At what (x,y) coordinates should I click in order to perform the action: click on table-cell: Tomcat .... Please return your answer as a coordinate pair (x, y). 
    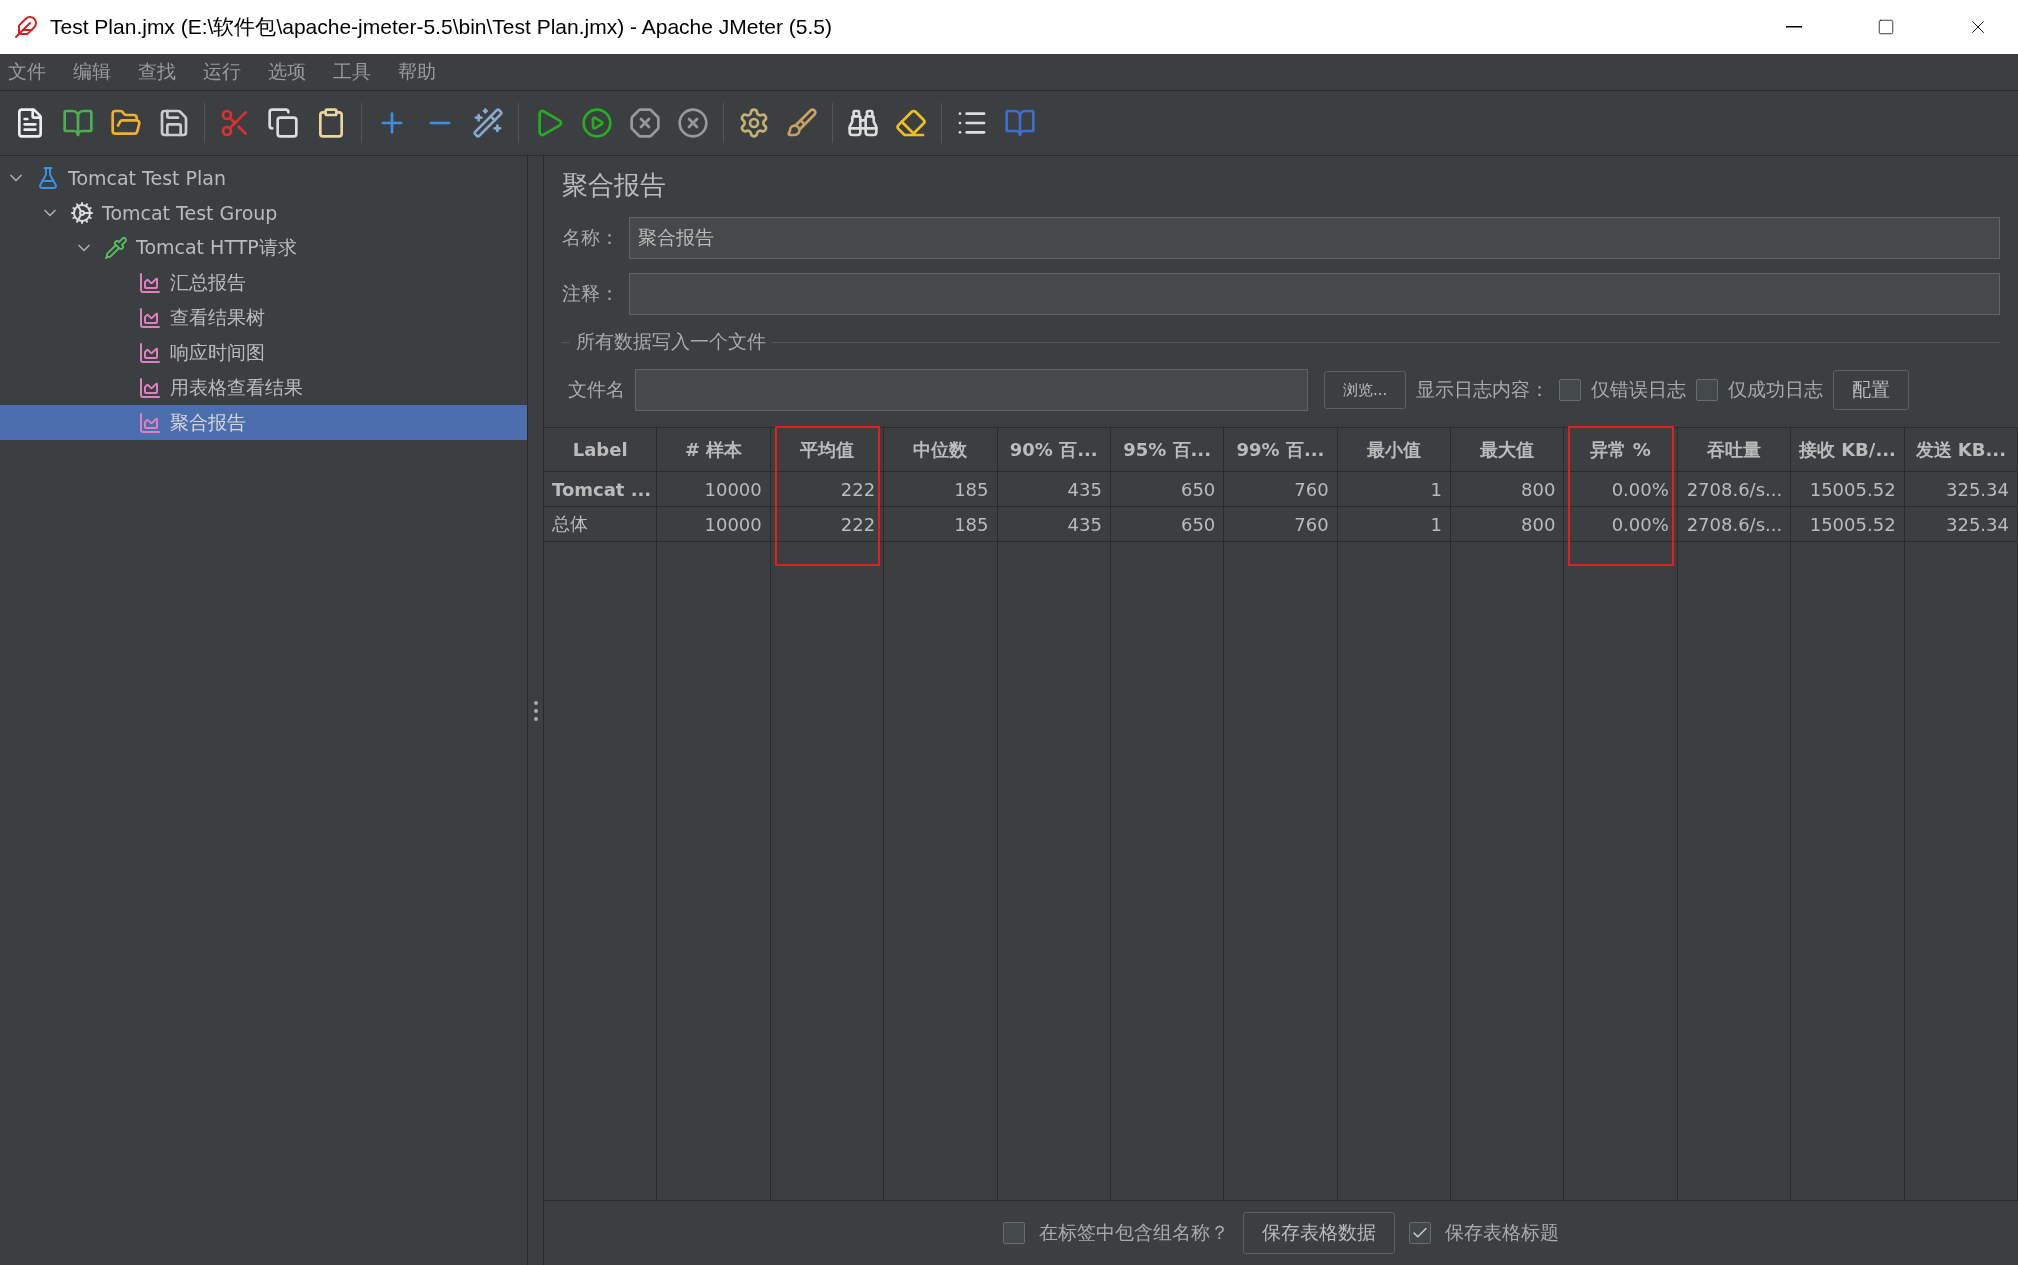
    Looking at the image, I should click on (601, 489).